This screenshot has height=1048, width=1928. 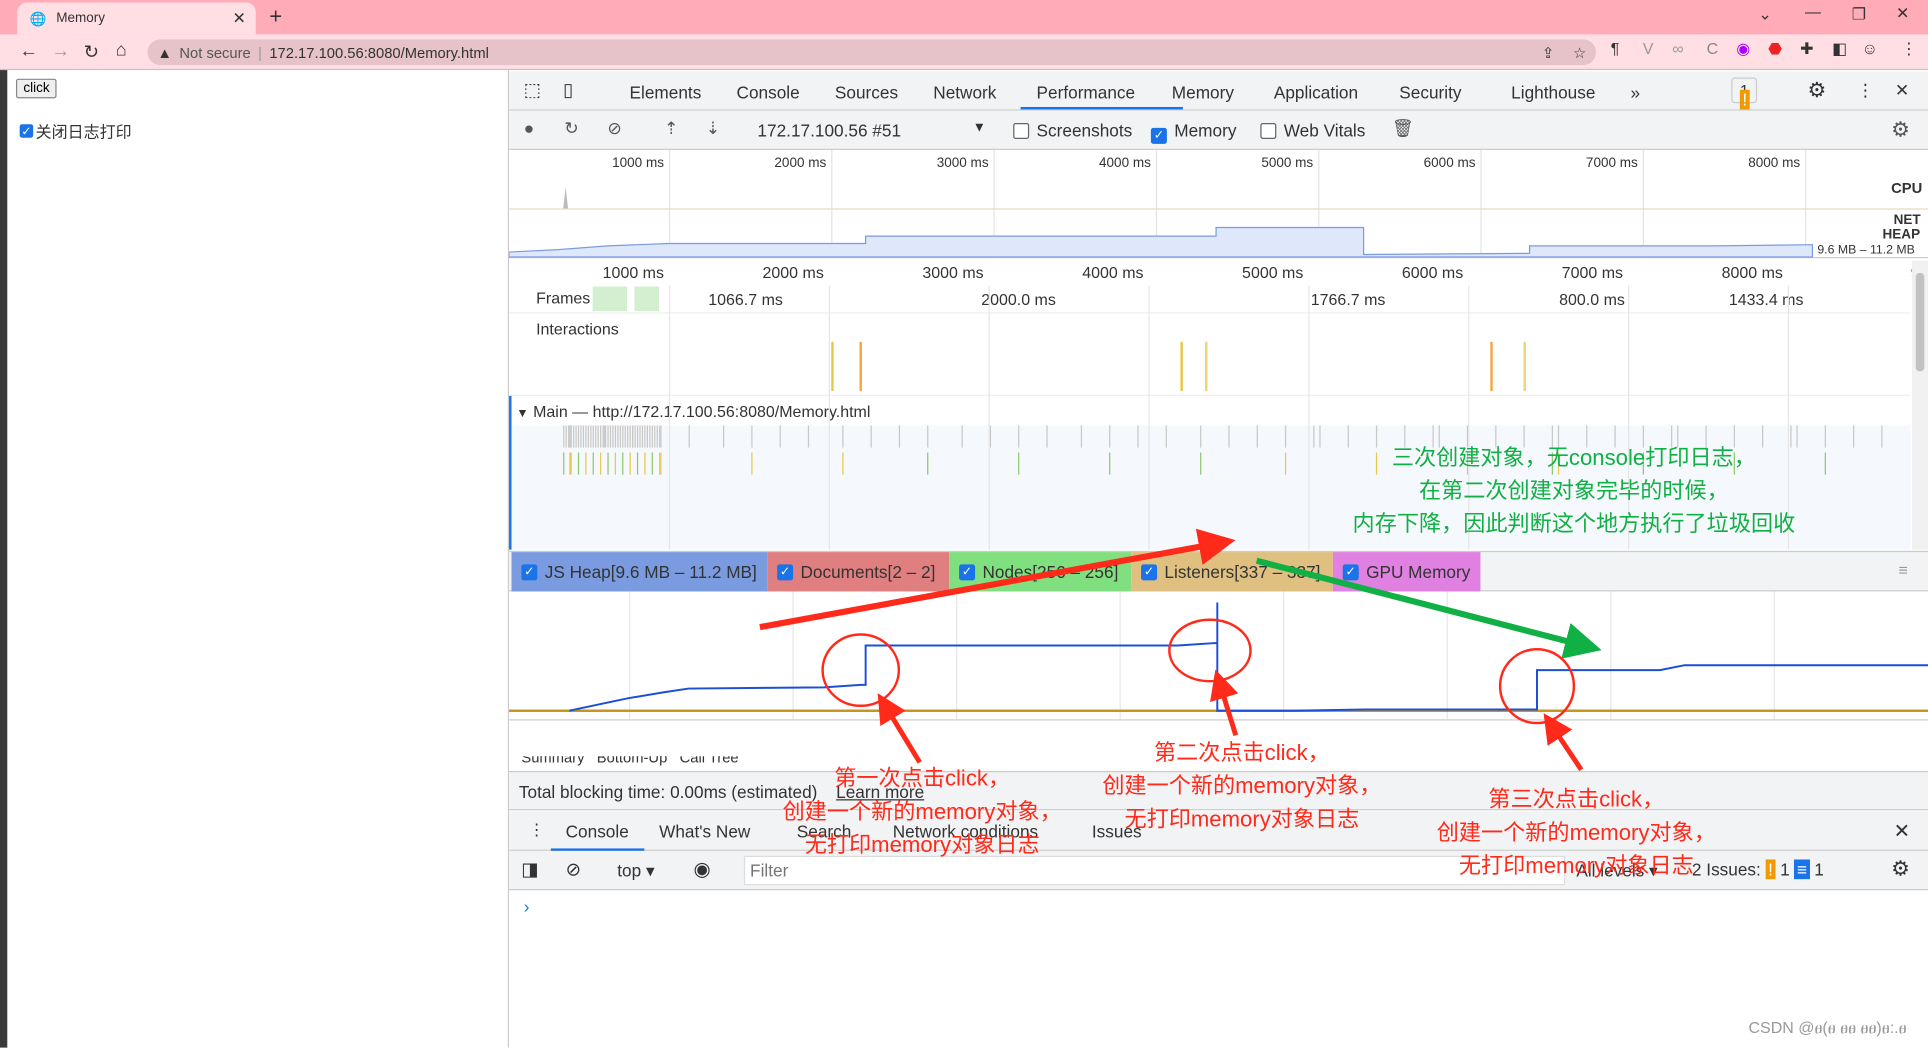 I want to click on annotation-second-click: 第二次点击click， 创建一个新的memory对象， 无打印memory对象日志, so click(x=1242, y=787).